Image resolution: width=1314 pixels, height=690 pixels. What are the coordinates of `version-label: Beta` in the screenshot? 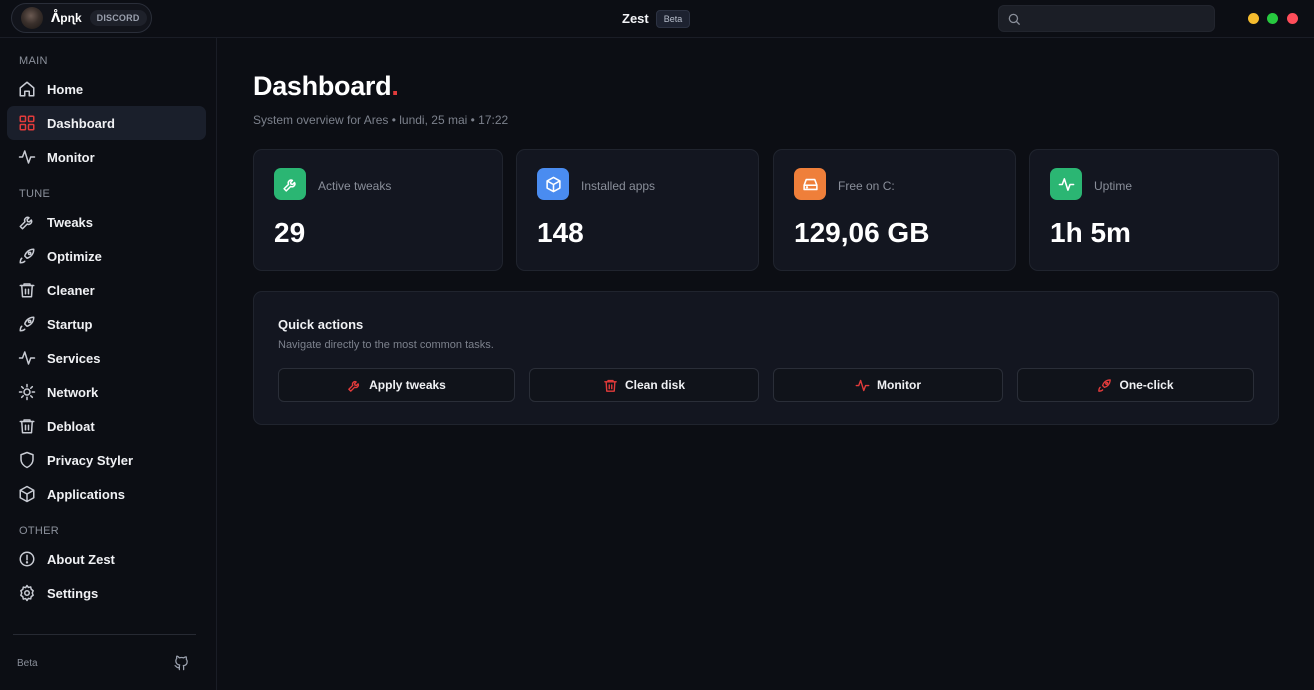 It's located at (27, 663).